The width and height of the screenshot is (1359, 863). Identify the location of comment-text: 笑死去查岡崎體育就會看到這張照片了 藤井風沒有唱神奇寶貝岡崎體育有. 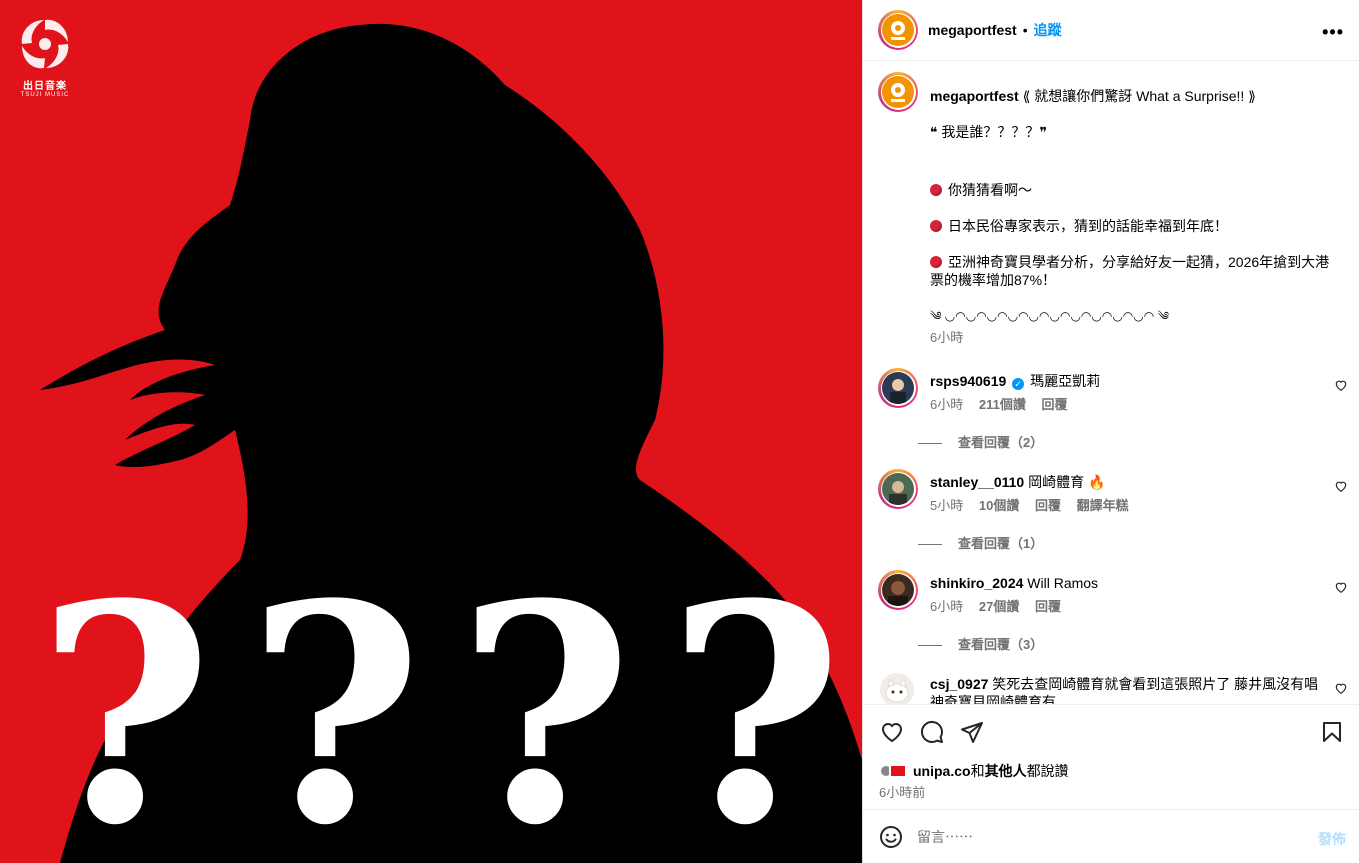
(1124, 690).